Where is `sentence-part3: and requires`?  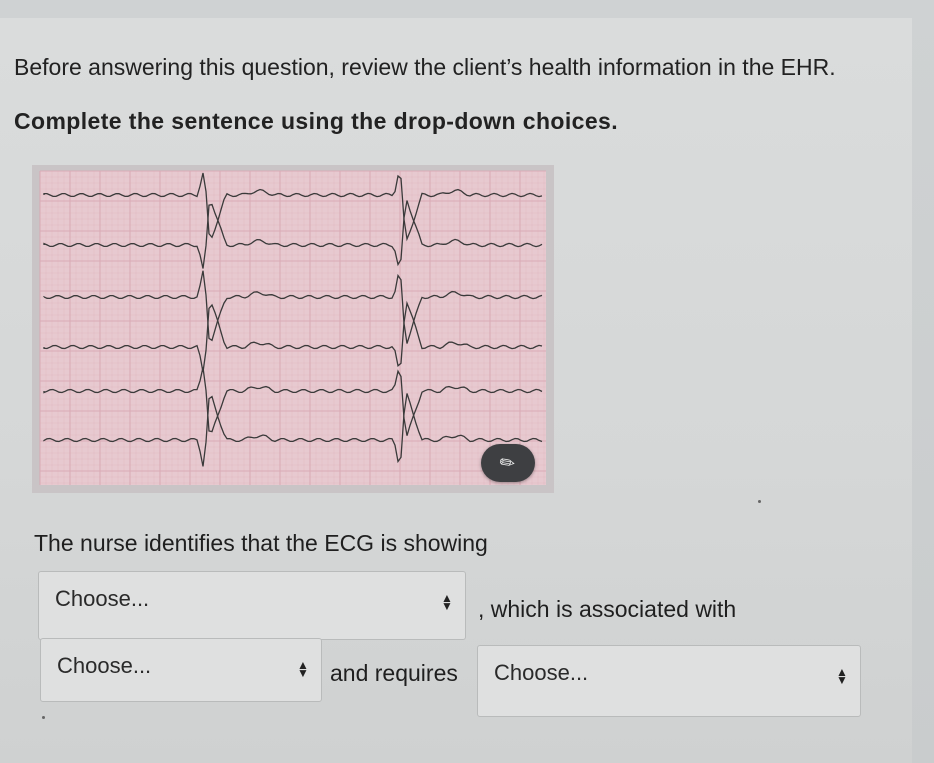 sentence-part3: and requires is located at coordinates (394, 673).